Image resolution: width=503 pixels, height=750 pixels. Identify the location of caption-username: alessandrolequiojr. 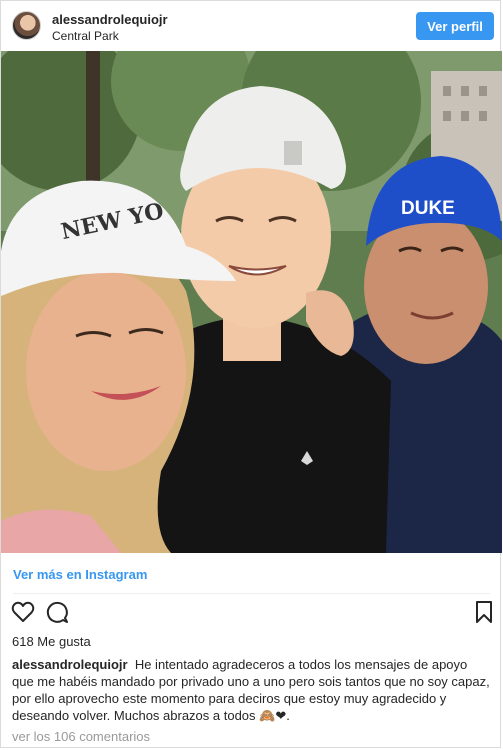
(70, 664).